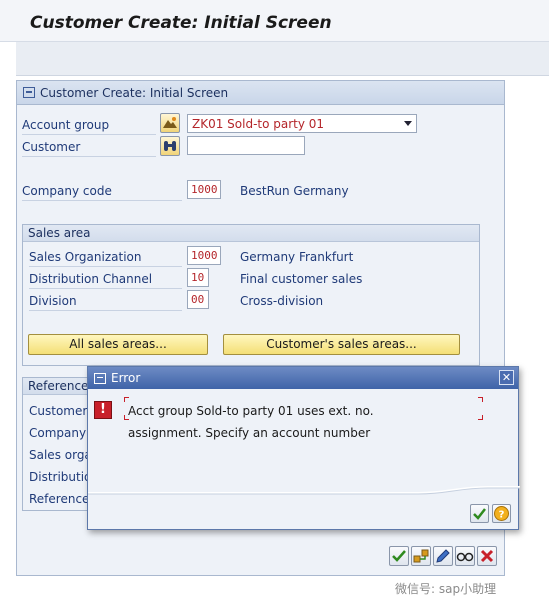 Image resolution: width=549 pixels, height=612 pixels. What do you see at coordinates (181, 23) in the screenshot?
I see `page-title: Customer Create: Initial Screen` at bounding box center [181, 23].